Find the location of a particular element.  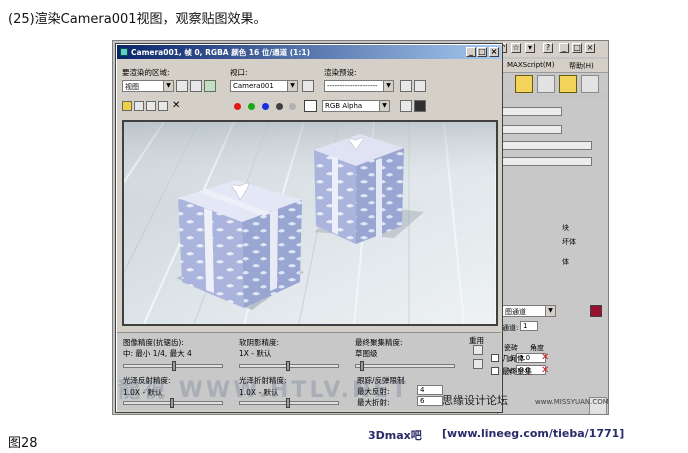

menu-help: 帮助(H) is located at coordinates (581, 66).